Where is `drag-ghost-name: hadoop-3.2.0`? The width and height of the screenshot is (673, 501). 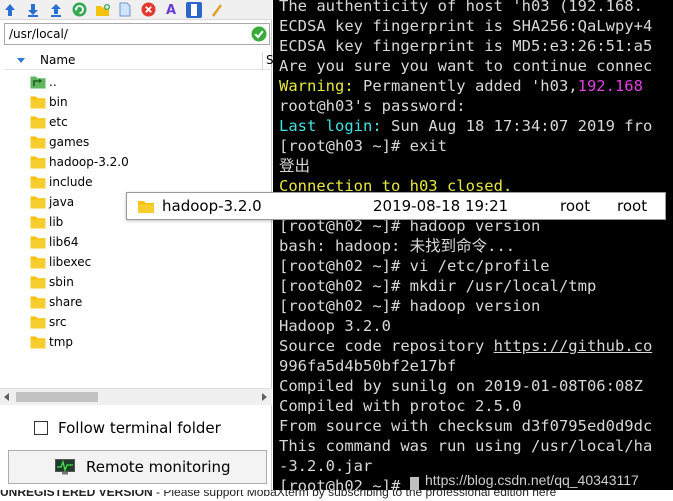 drag-ghost-name: hadoop-3.2.0 is located at coordinates (212, 206).